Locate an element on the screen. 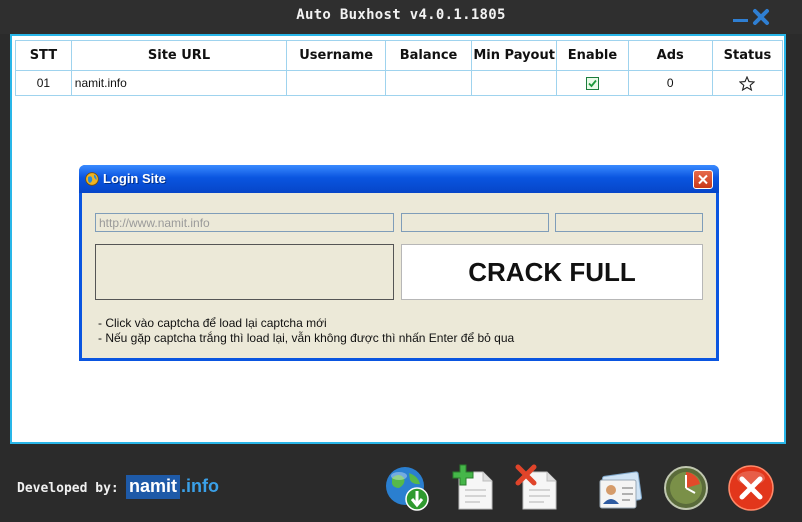  clock-icon is located at coordinates (686, 488).